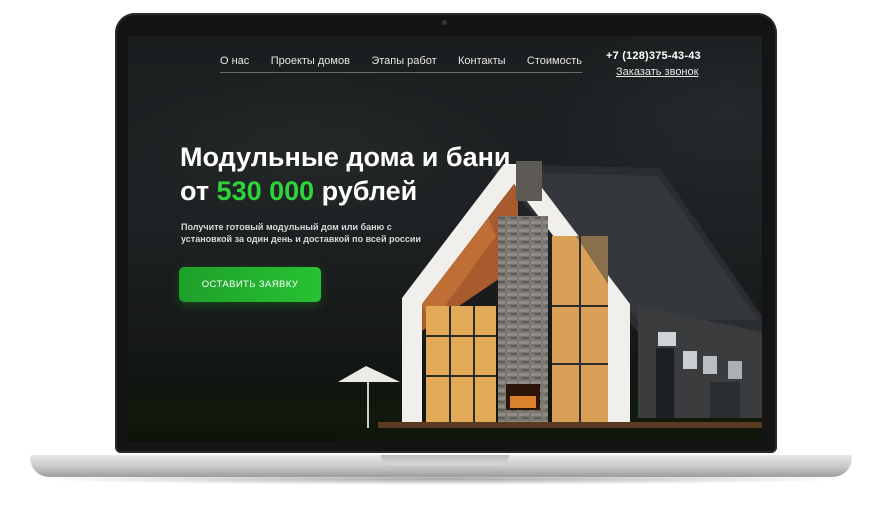  What do you see at coordinates (310, 61) in the screenshot?
I see `nav-link-projects: Проекты домов` at bounding box center [310, 61].